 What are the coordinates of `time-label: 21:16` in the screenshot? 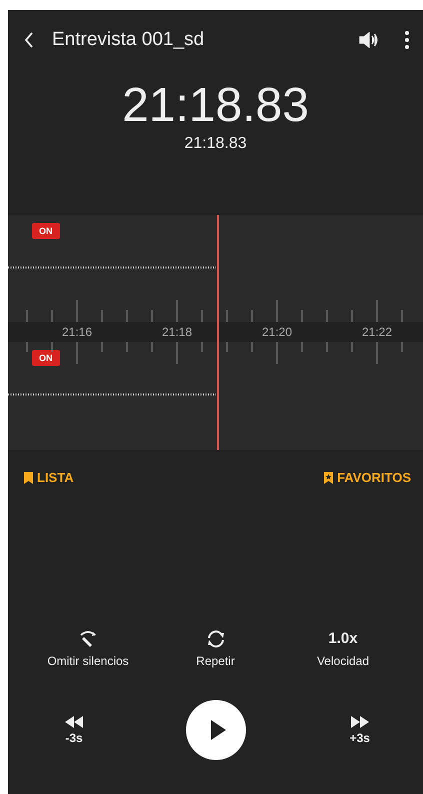 It's located at (77, 332).